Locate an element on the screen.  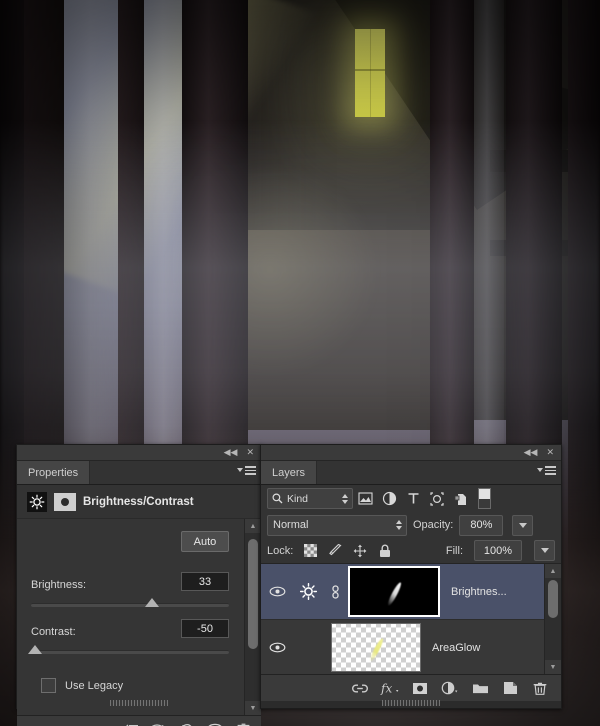
layer-style-fx-icon: fx is located at coordinates (390, 688).